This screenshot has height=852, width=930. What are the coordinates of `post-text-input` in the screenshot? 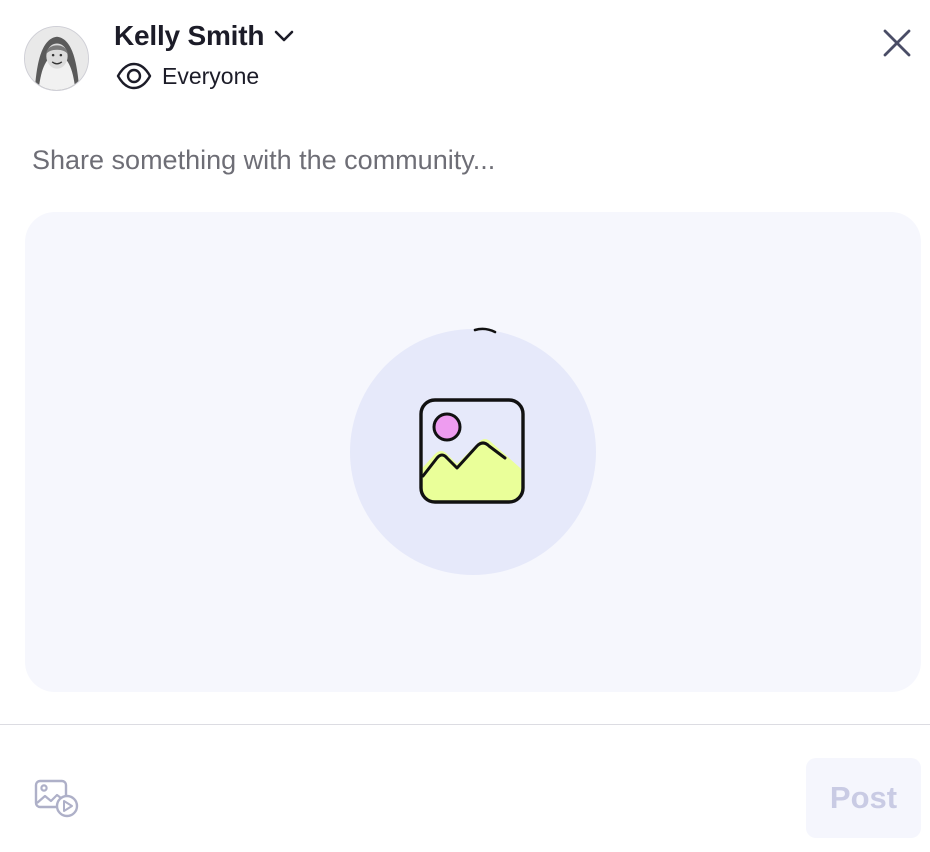 It's located at (462, 160).